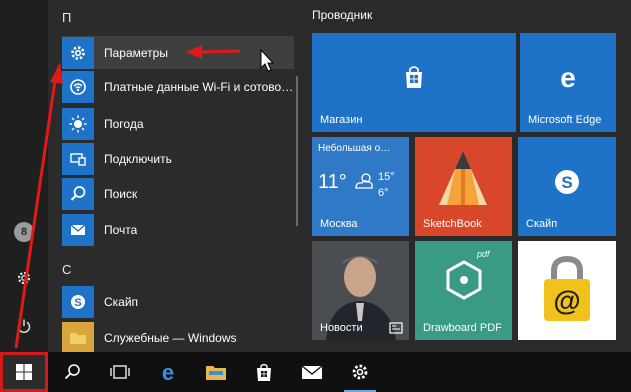 The height and width of the screenshot is (392, 631). Describe the element at coordinates (178, 158) in the screenshot. I see `app-item-connect: Подключить` at that location.